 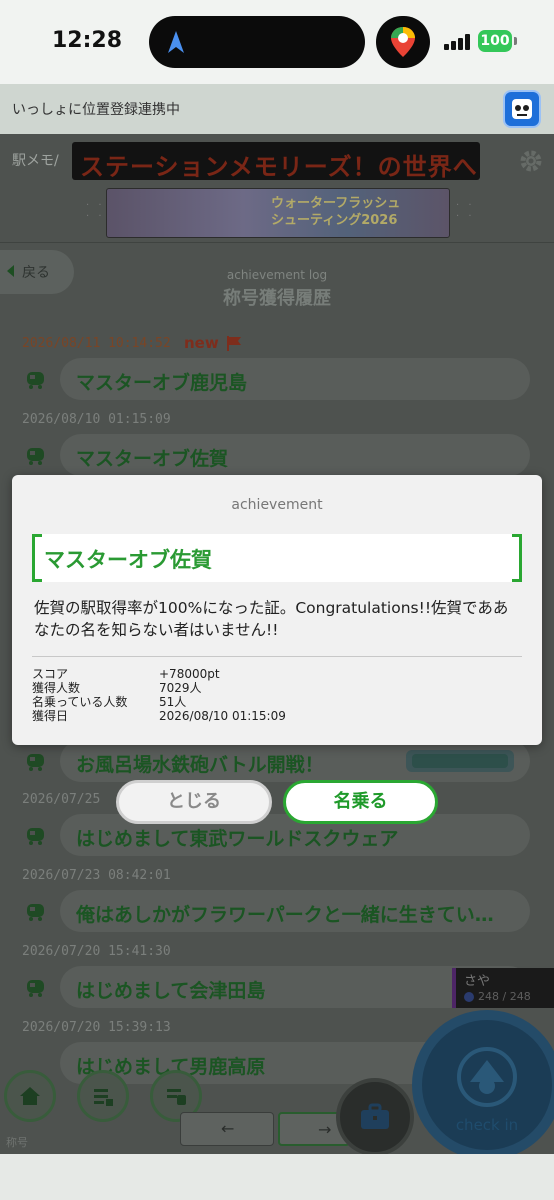 I want to click on character-hp: 248 / 248, so click(x=497, y=996).